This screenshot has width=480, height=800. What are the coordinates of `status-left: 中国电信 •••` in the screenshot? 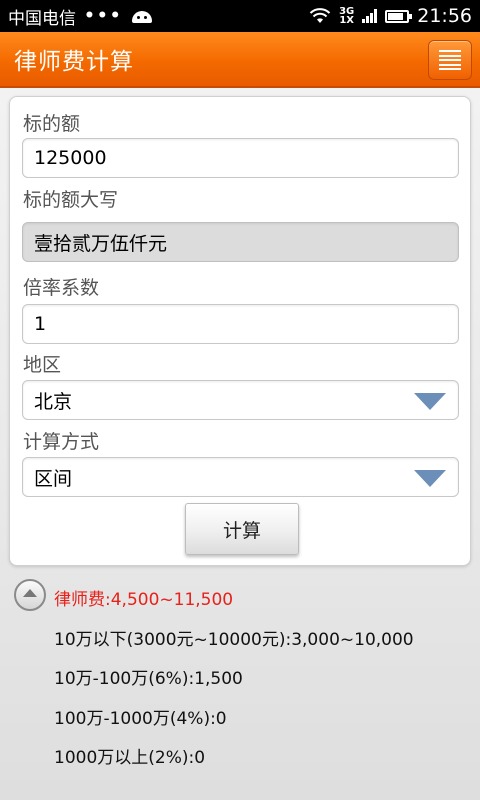 It's located at (80, 16).